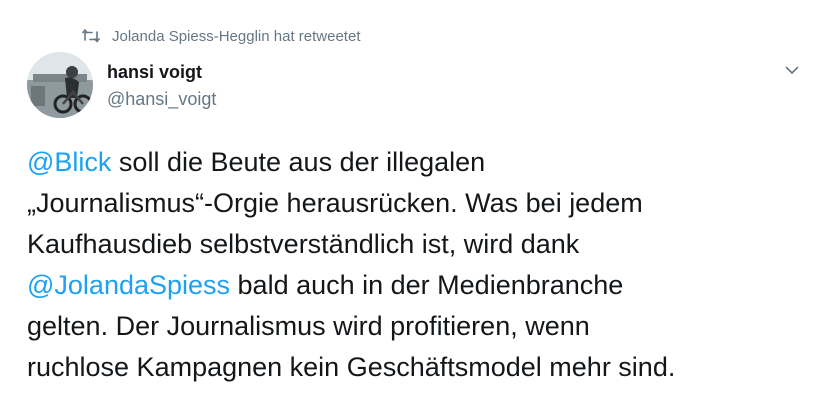 This screenshot has height=405, width=814. What do you see at coordinates (69, 162) in the screenshot?
I see `mention-link: @Blick` at bounding box center [69, 162].